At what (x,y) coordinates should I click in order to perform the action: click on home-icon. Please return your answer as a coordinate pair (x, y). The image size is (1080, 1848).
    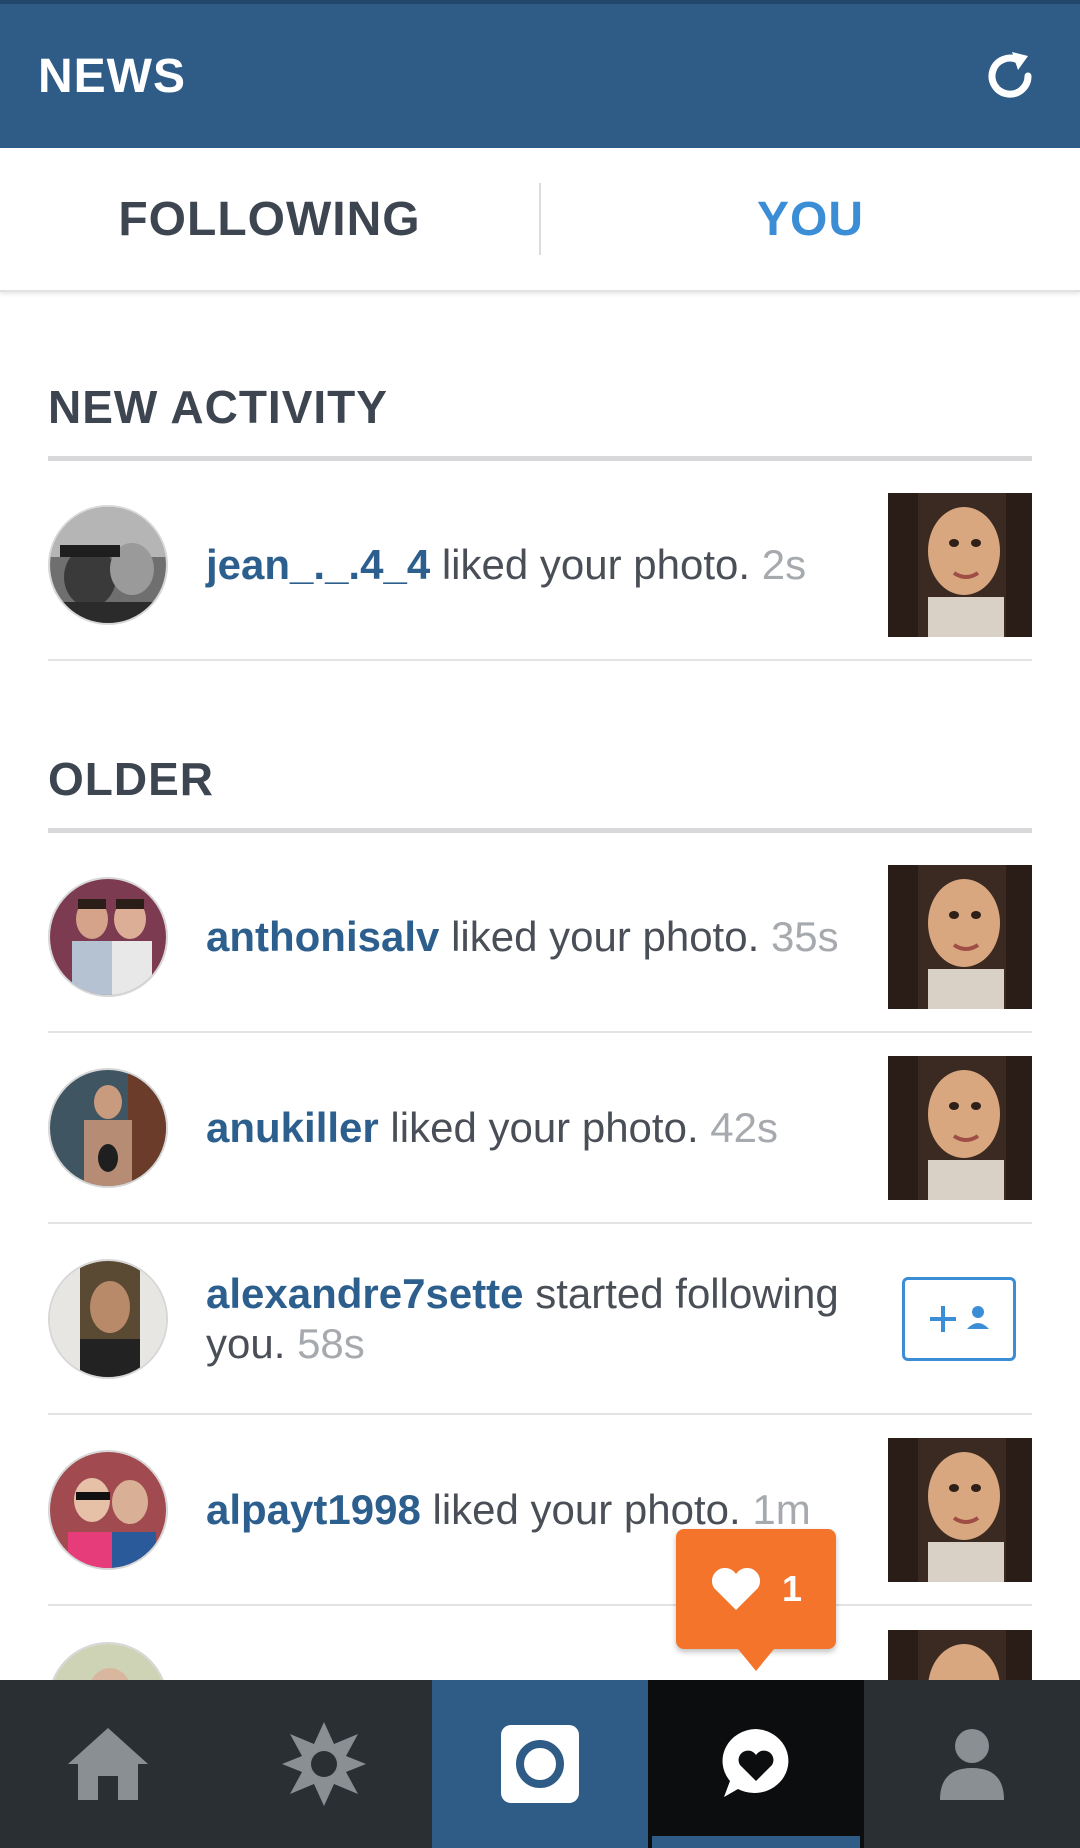
    Looking at the image, I should click on (108, 1764).